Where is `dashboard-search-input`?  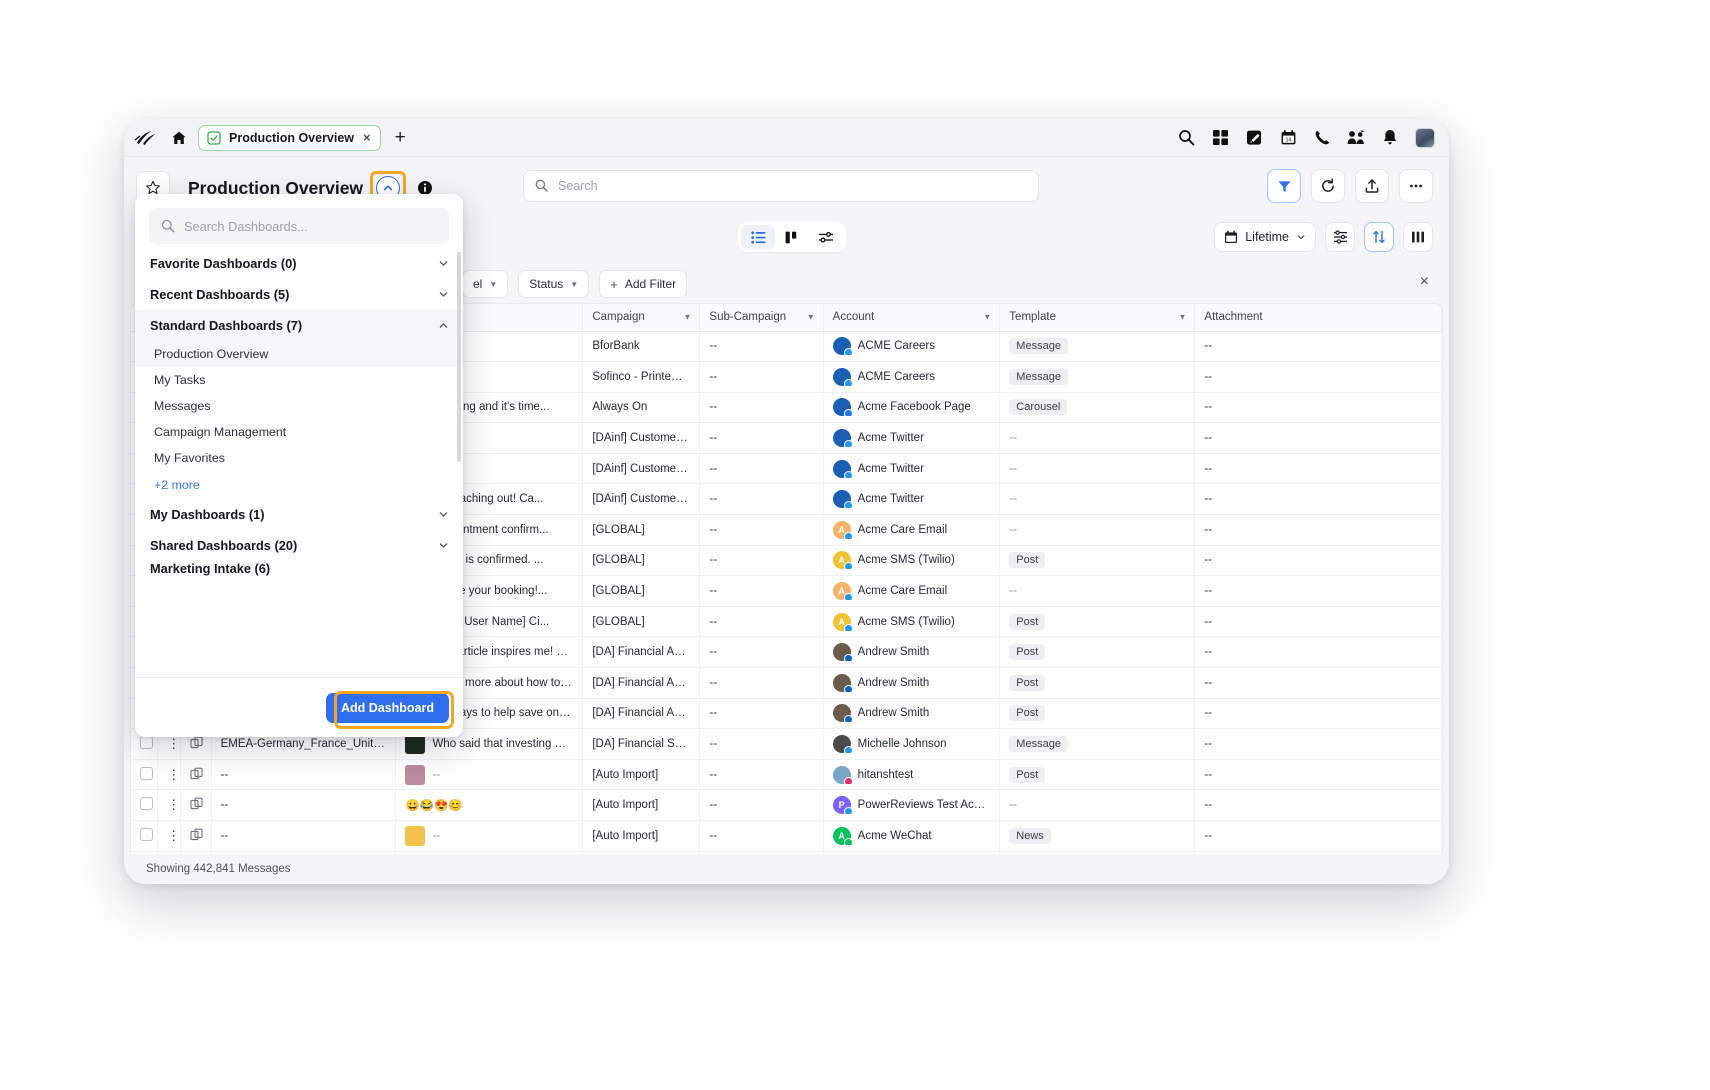
dashboard-search-input is located at coordinates (310, 226).